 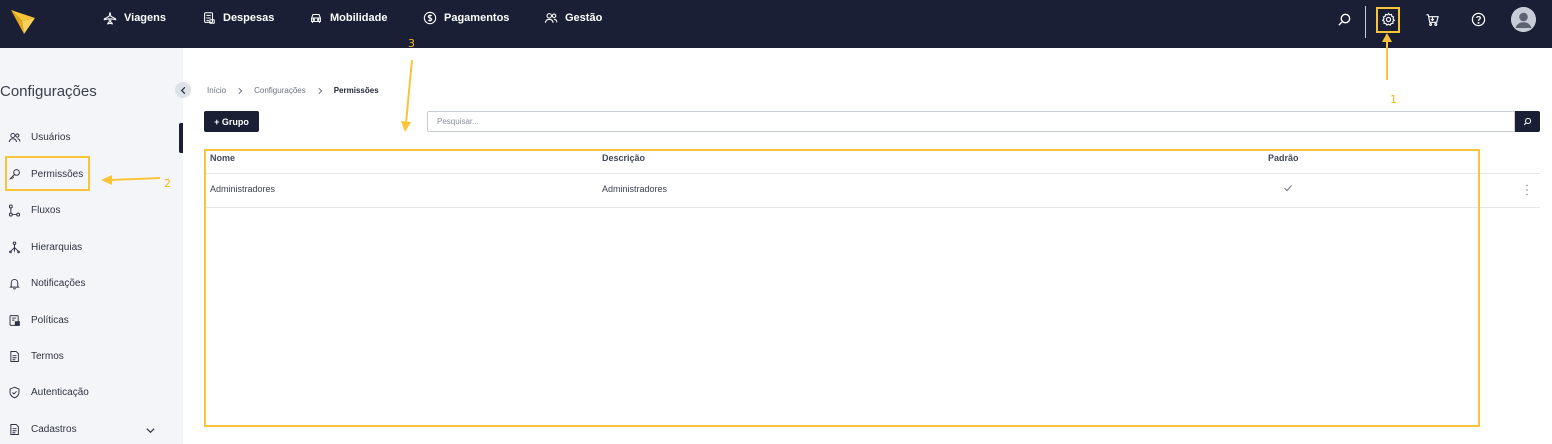 I want to click on nav-viagens: Viagens, so click(x=134, y=18).